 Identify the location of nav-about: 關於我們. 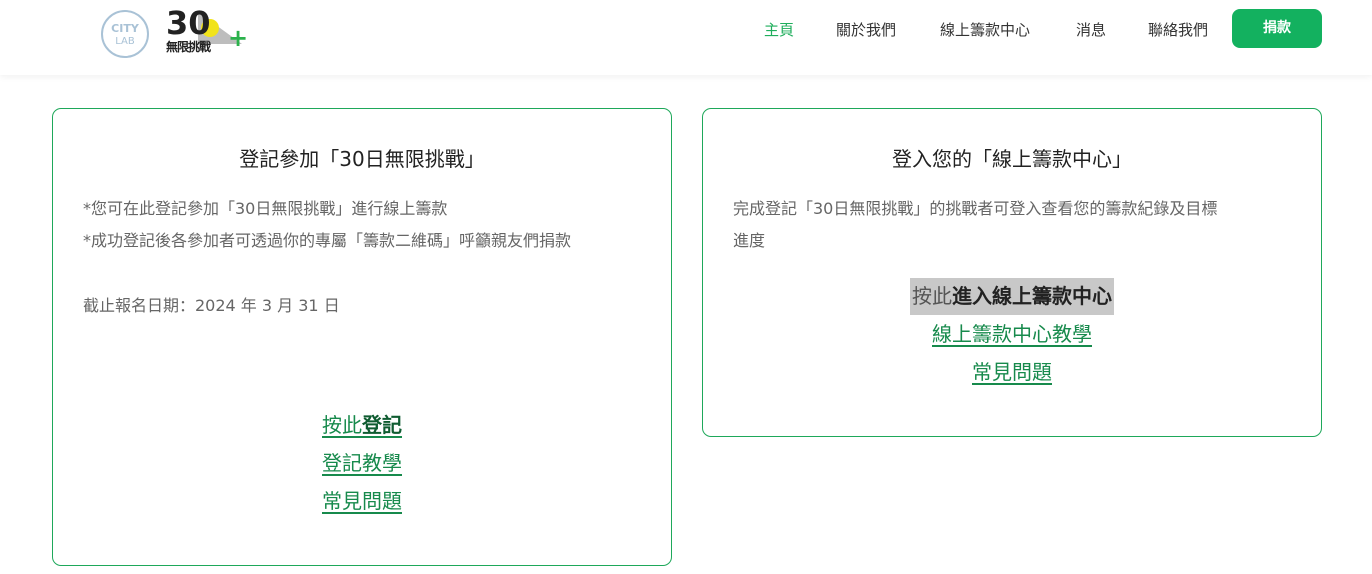
(866, 29).